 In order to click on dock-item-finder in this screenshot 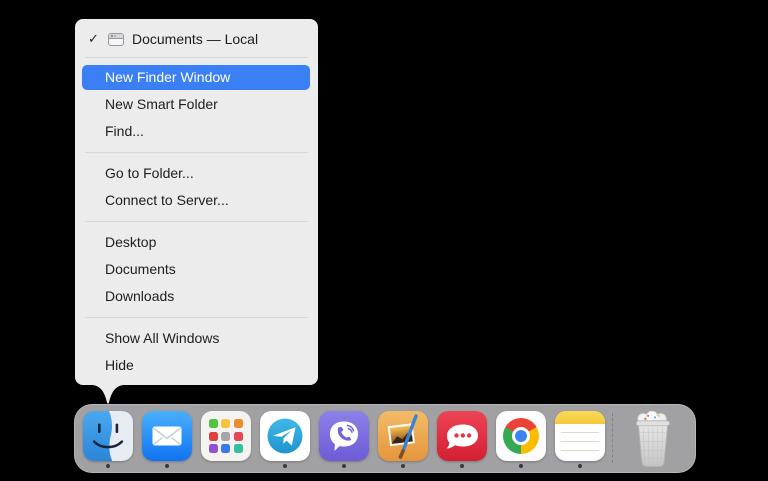, I will do `click(107, 439)`.